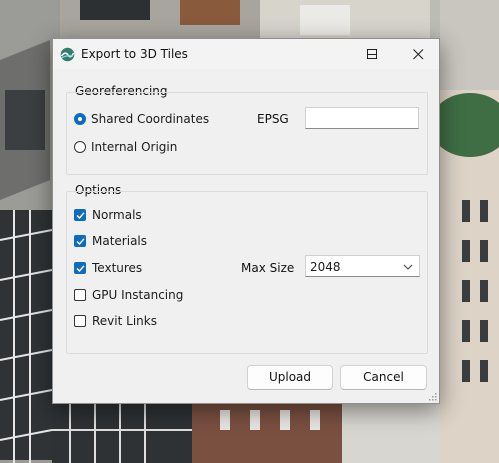 The image size is (499, 463). I want to click on resize-grip-icon, so click(432, 396).